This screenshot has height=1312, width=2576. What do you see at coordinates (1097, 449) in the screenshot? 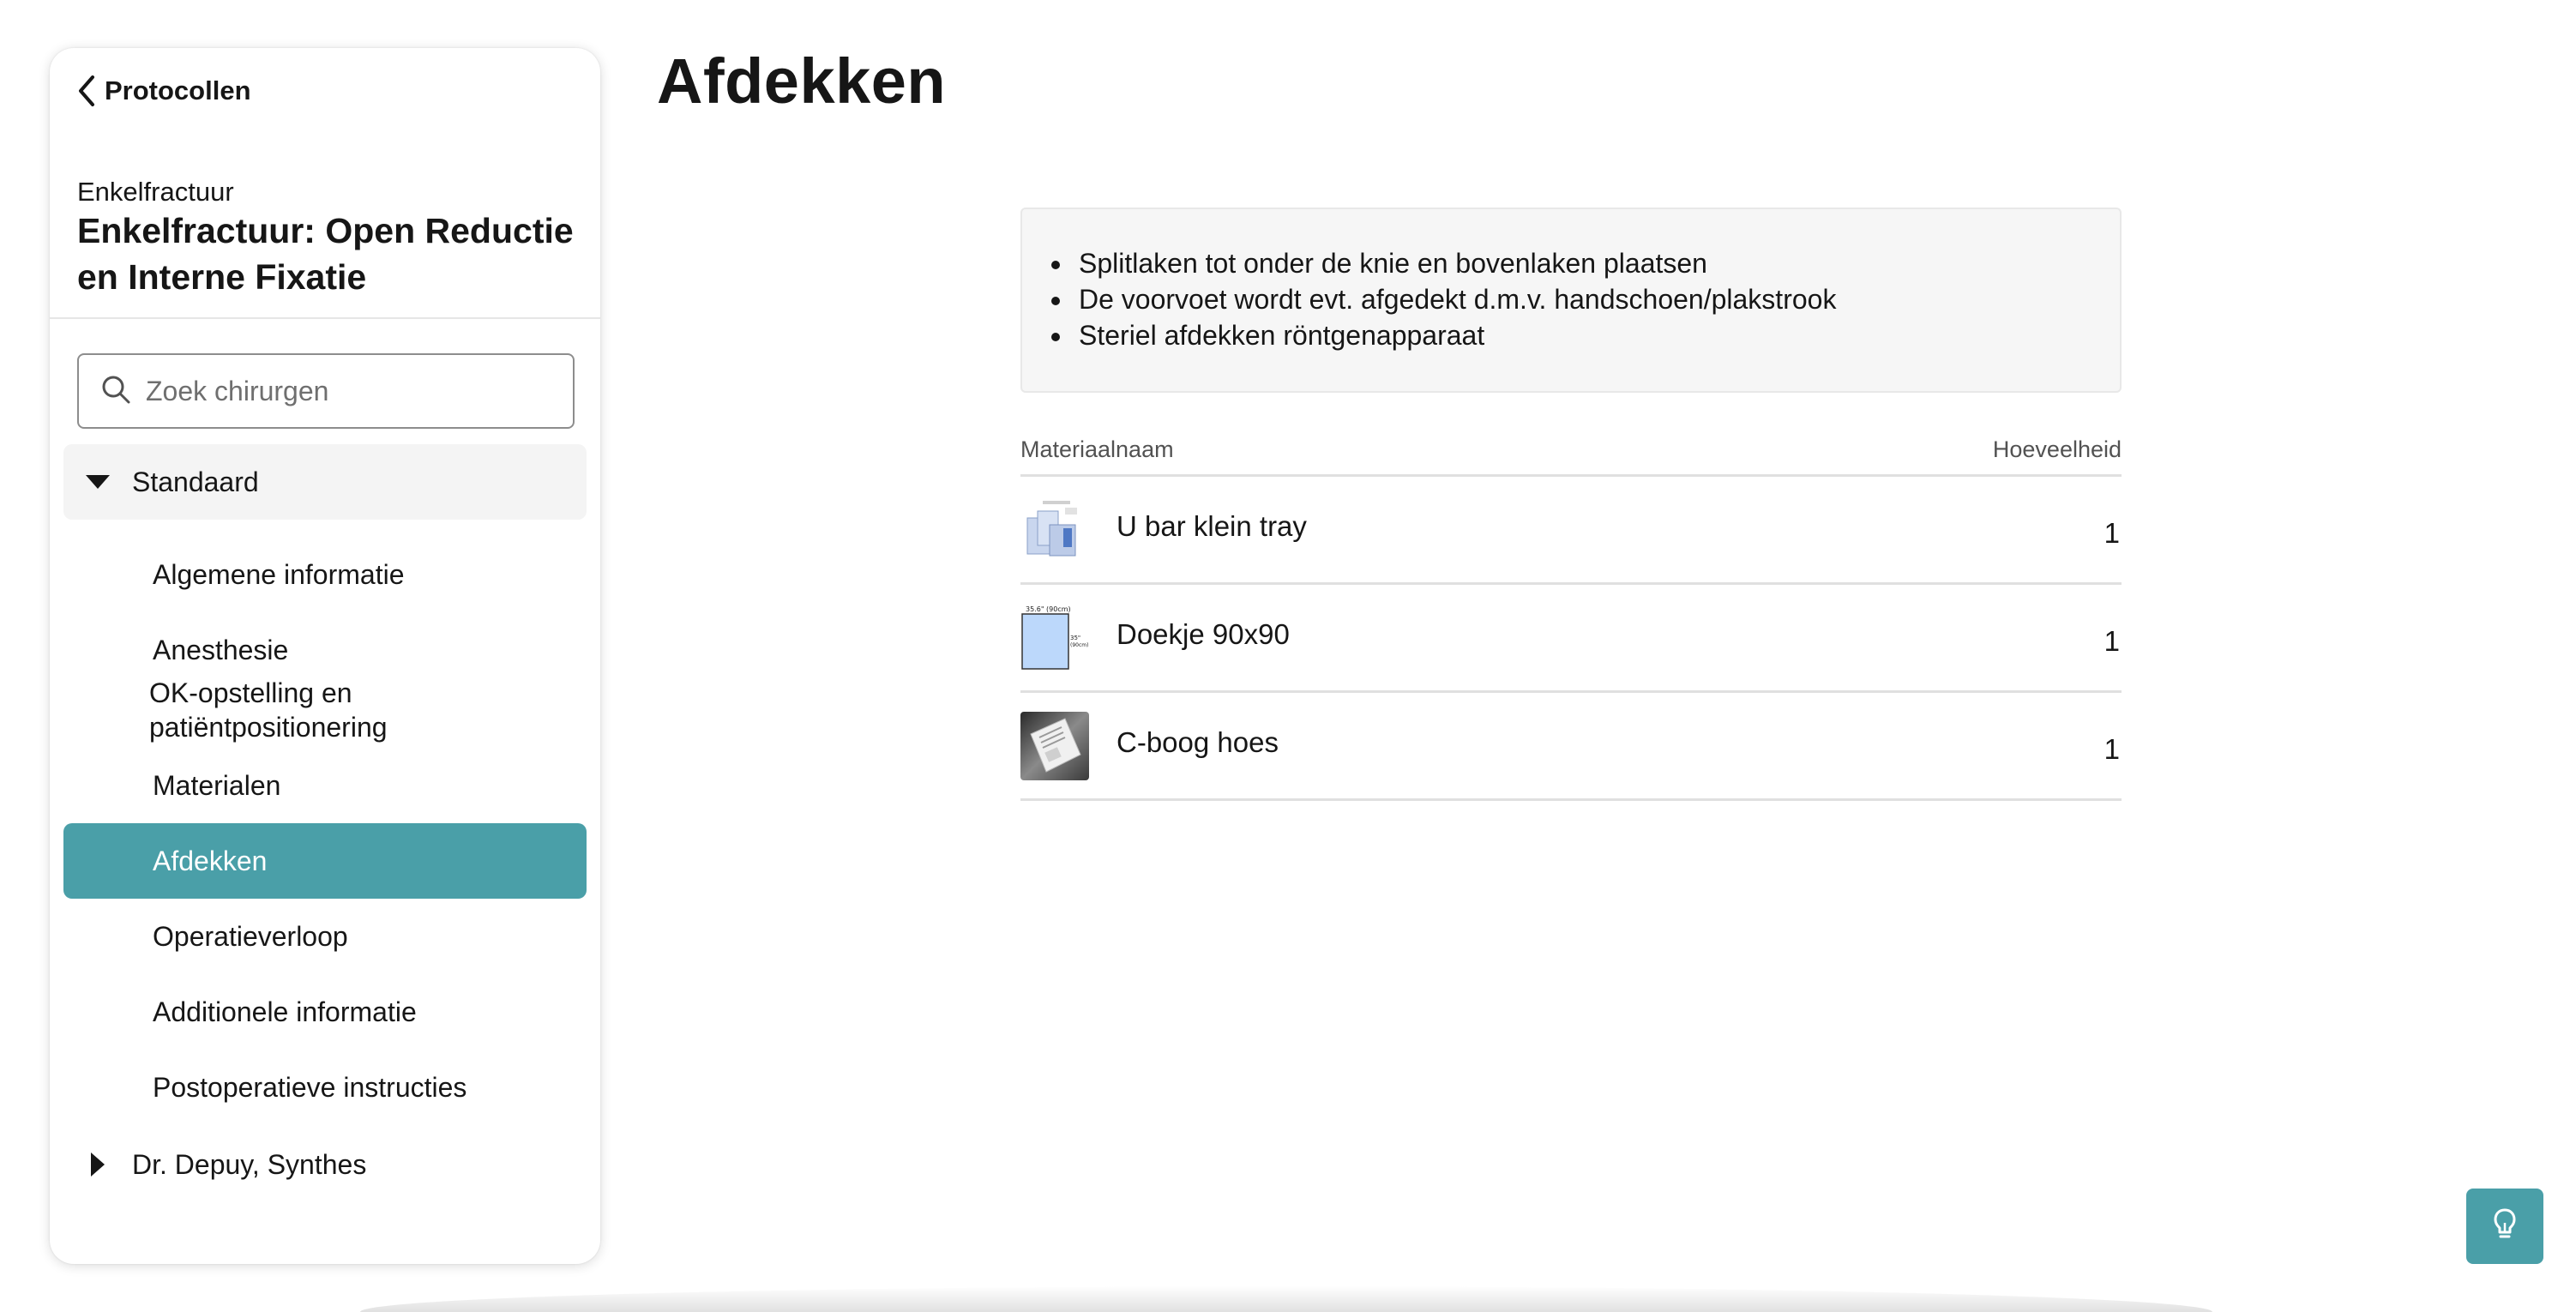
I see `column-header-name: Materiaalnaam` at bounding box center [1097, 449].